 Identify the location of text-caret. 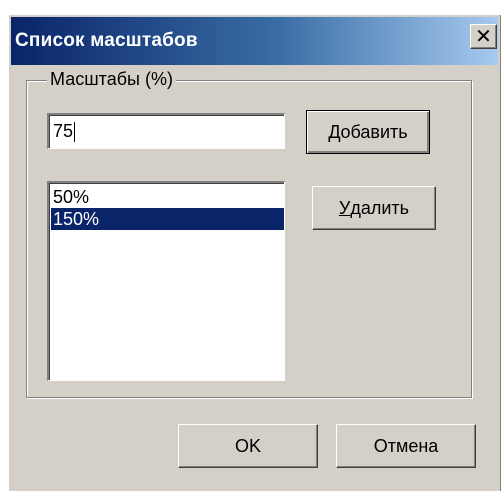
(75, 131).